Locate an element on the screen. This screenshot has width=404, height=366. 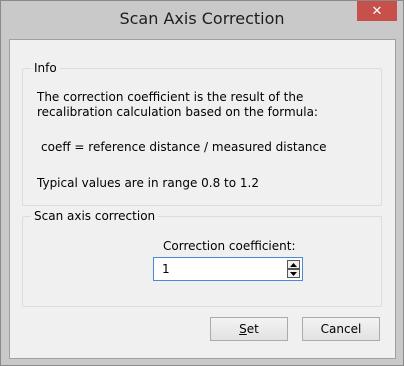
close-icon: ✕ is located at coordinates (377, 11).